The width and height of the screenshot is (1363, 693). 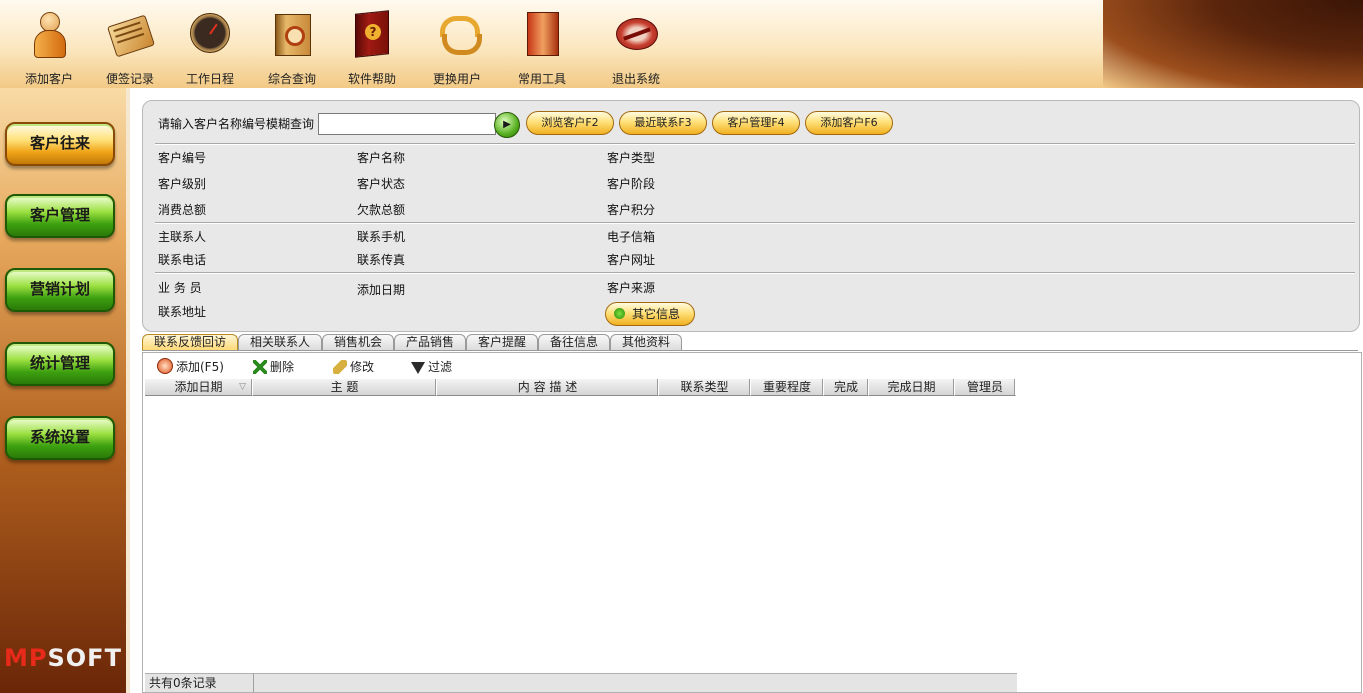 What do you see at coordinates (131, 35) in the screenshot?
I see `notepad-icon` at bounding box center [131, 35].